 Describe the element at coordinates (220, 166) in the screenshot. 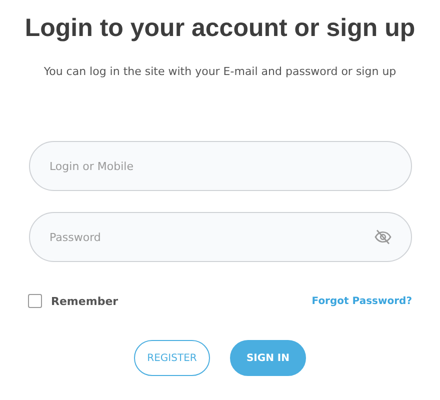

I see `login-field: Login or Mobile` at that location.